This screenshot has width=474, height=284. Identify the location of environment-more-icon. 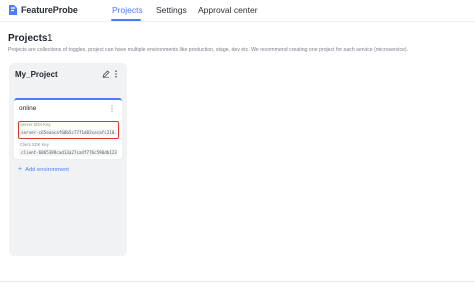
(112, 108).